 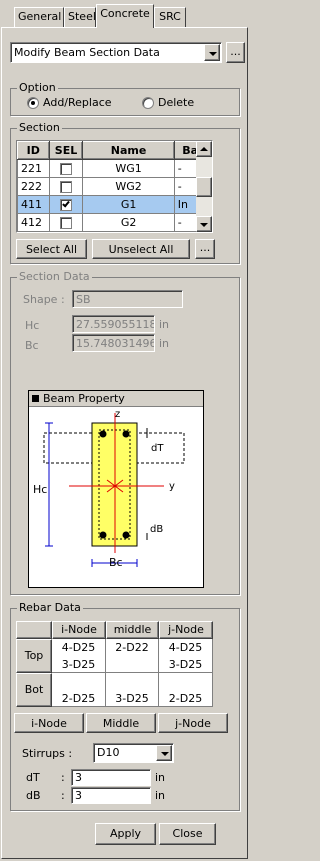 I want to click on scroll-down-button, so click(x=204, y=224).